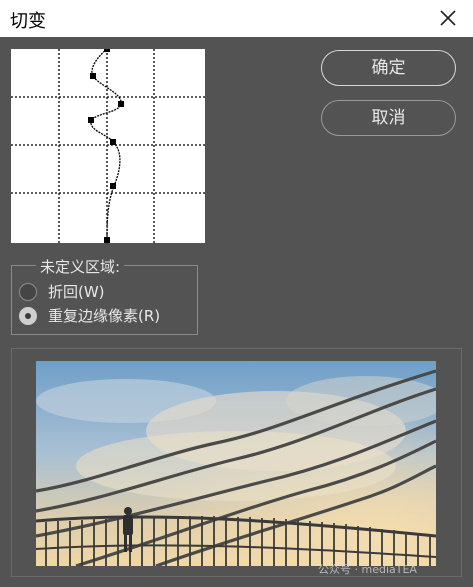  What do you see at coordinates (80, 267) in the screenshot?
I see `undefined-area-label: 未定义区域:` at bounding box center [80, 267].